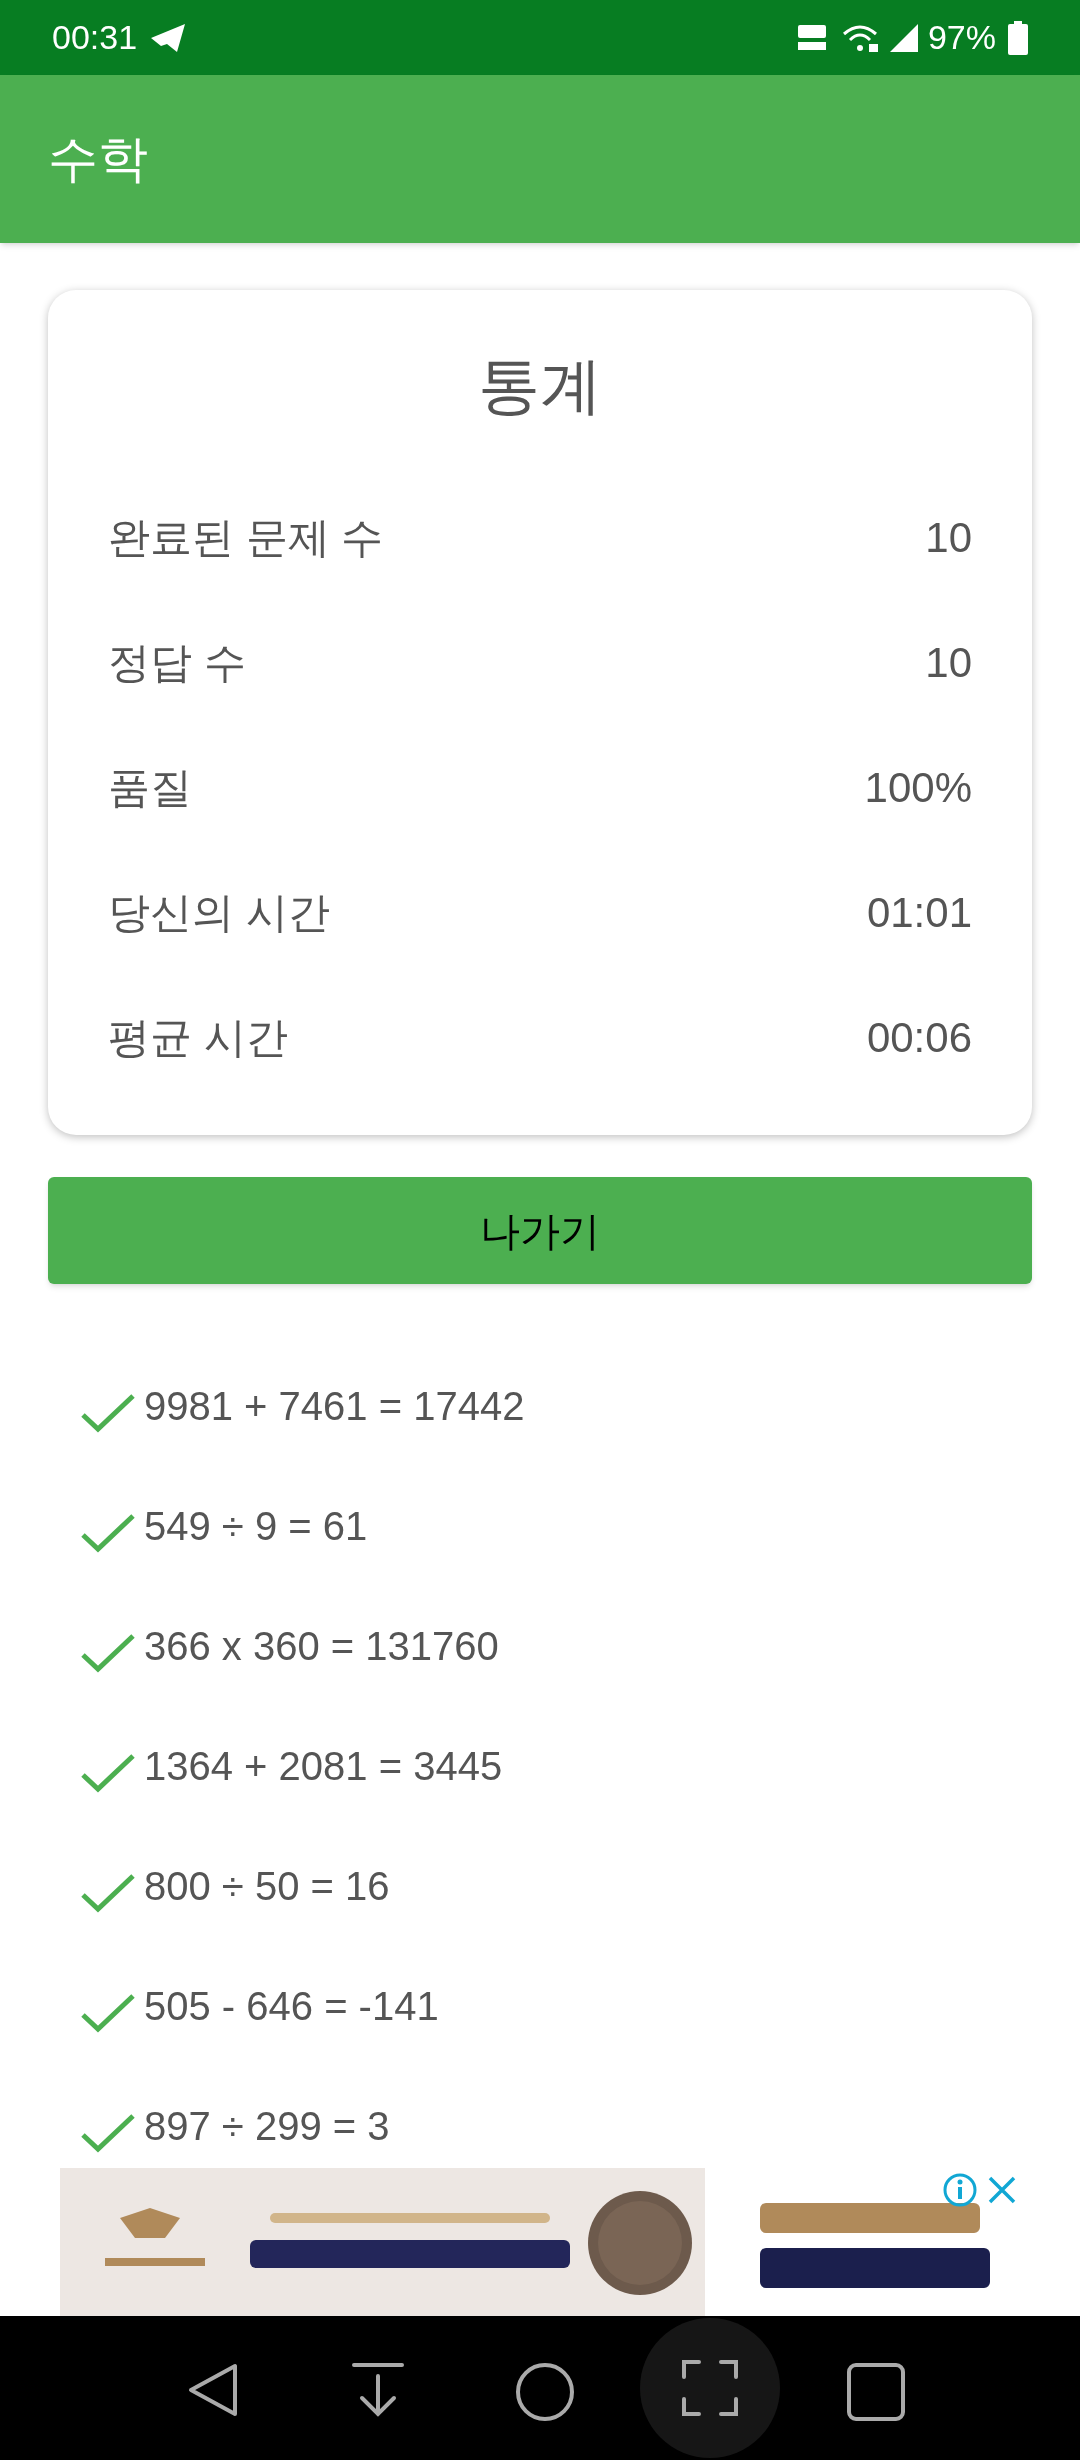  Describe the element at coordinates (150, 788) in the screenshot. I see `stat-label: 품질` at that location.